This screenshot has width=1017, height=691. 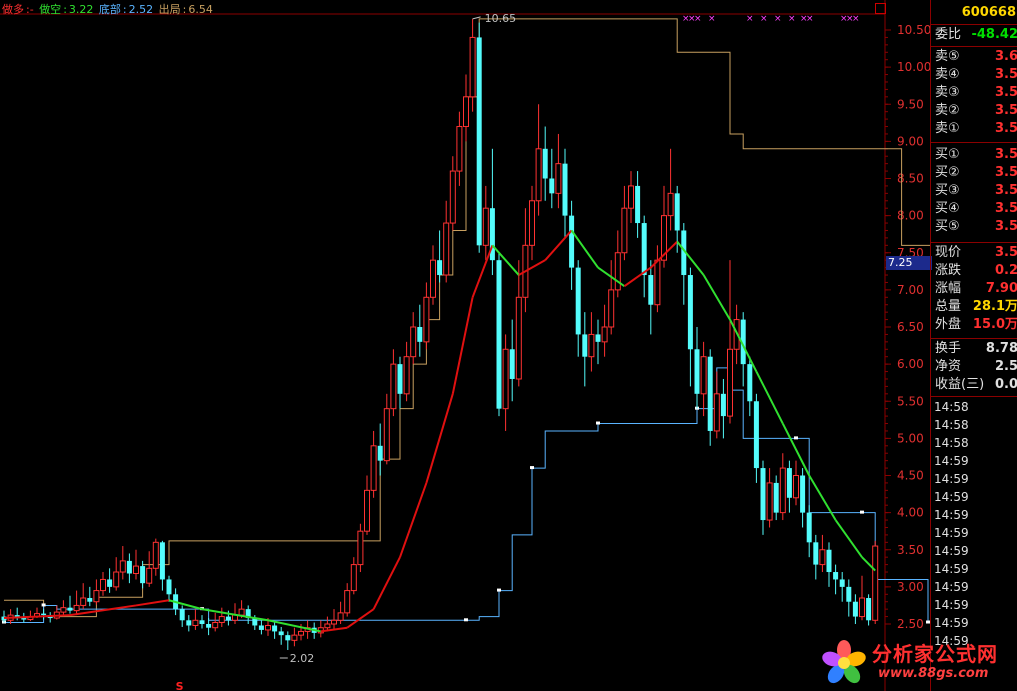 What do you see at coordinates (974, 209) in the screenshot?
I see `quote-row: 买④ 3.5` at bounding box center [974, 209].